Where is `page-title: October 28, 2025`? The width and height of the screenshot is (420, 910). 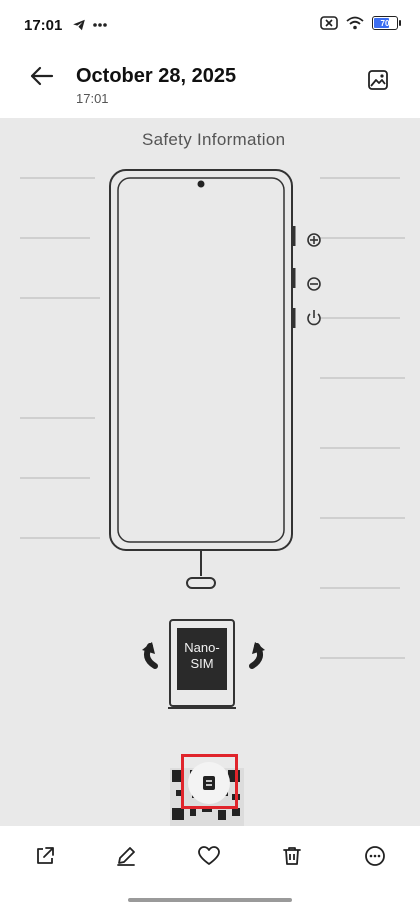
page-title: October 28, 2025 is located at coordinates (156, 76).